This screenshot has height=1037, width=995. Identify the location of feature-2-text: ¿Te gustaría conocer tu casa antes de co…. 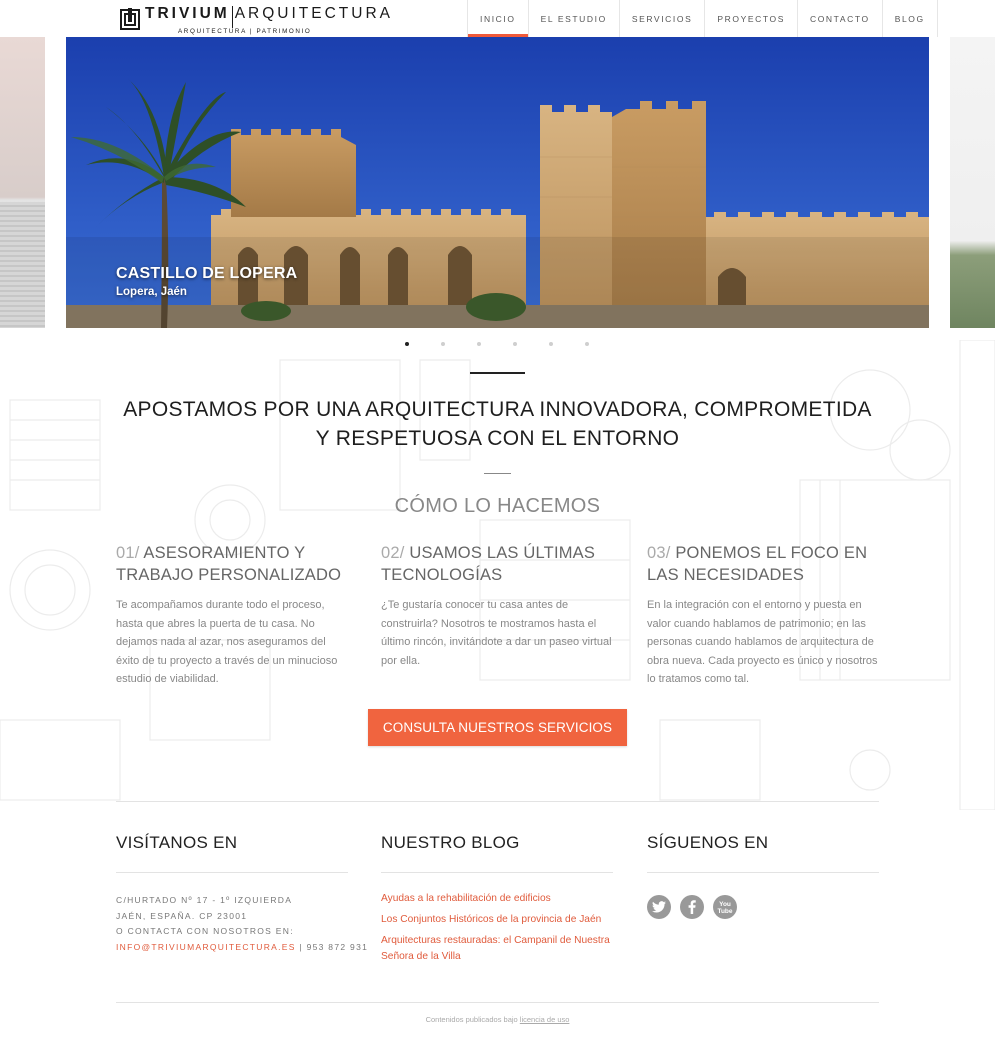
(496, 633).